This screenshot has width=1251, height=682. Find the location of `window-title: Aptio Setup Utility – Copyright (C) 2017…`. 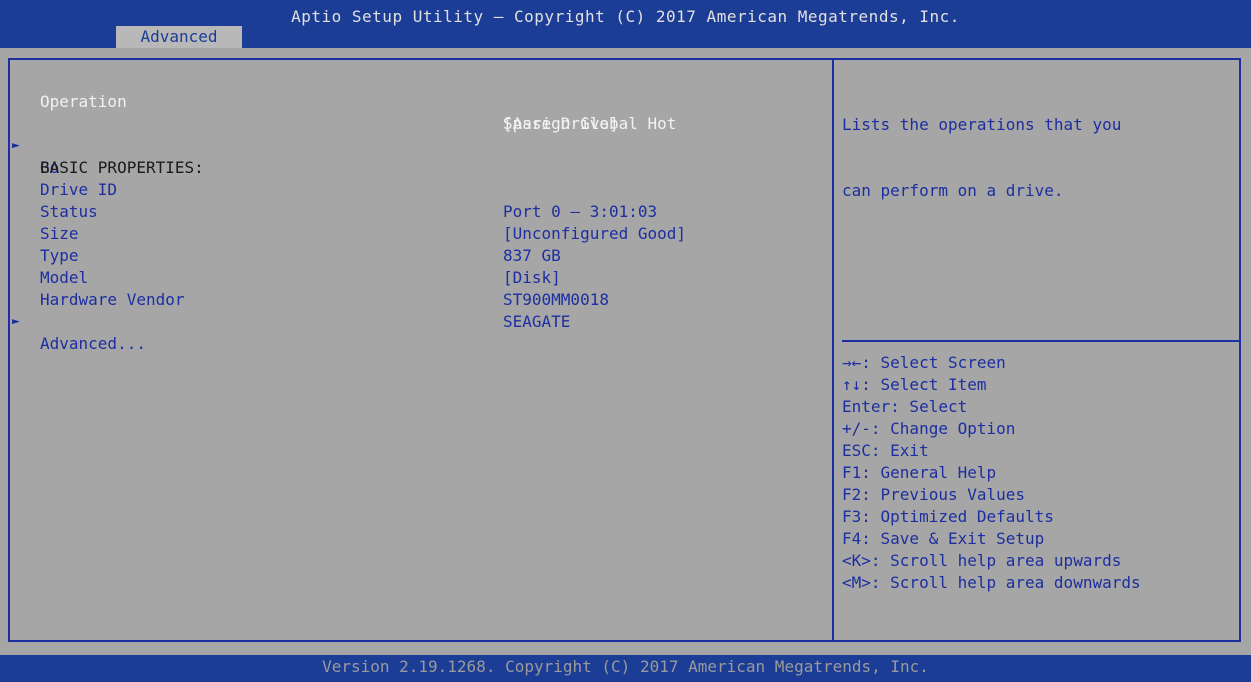

window-title: Aptio Setup Utility – Copyright (C) 2017… is located at coordinates (625, 16).